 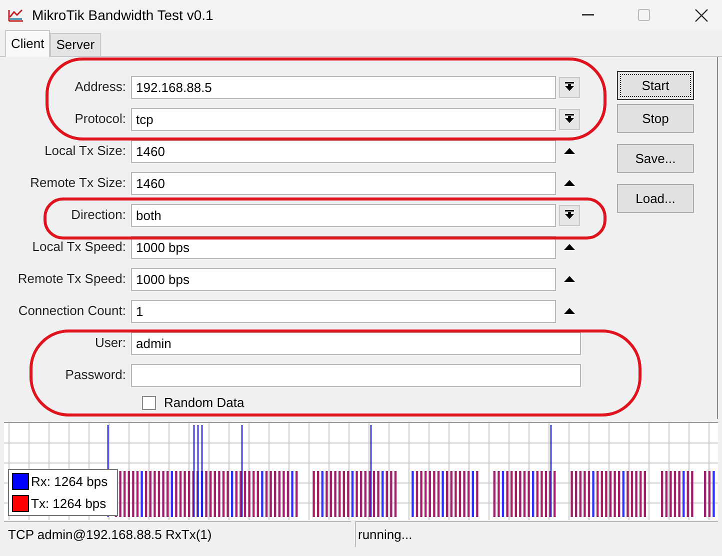 I want to click on tab: Server, so click(x=75, y=44).